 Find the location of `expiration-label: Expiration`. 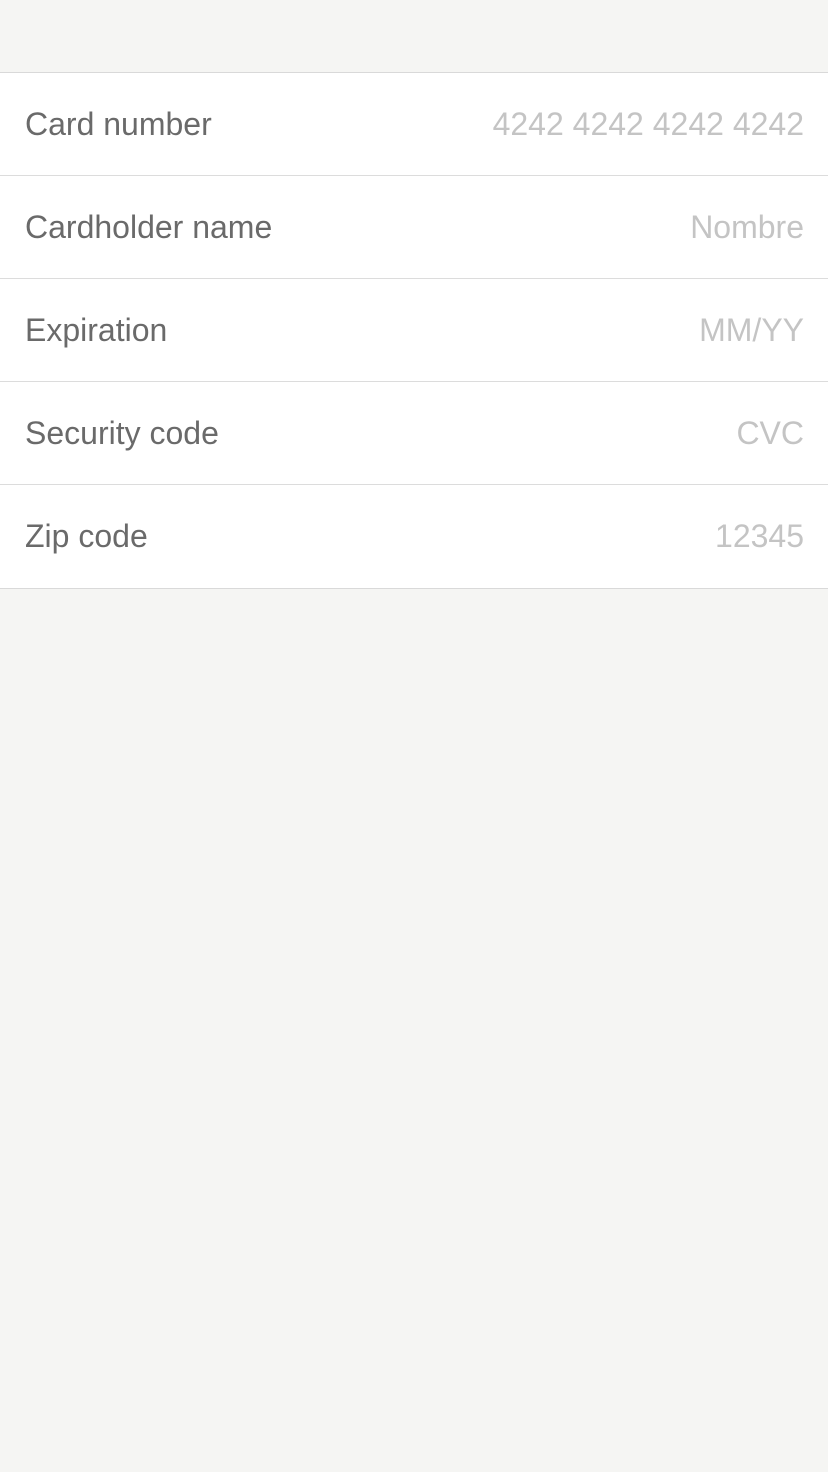

expiration-label: Expiration is located at coordinates (96, 329).